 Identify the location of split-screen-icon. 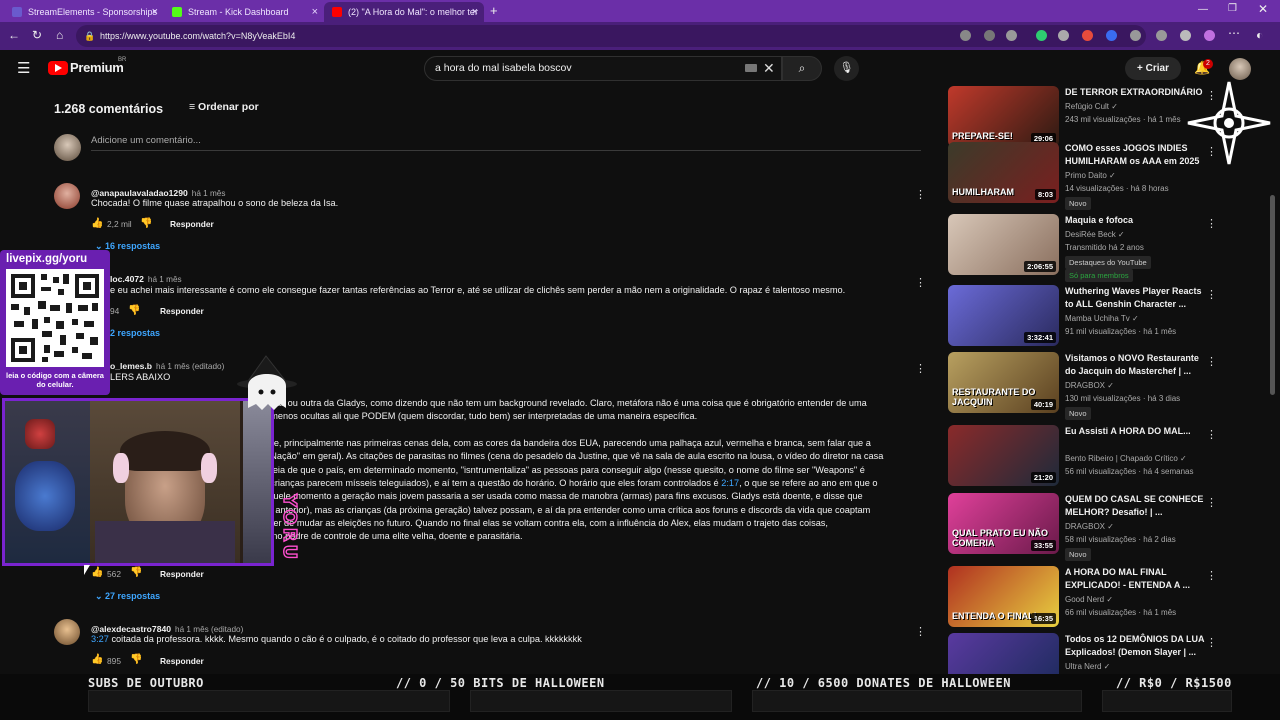
(1161, 35).